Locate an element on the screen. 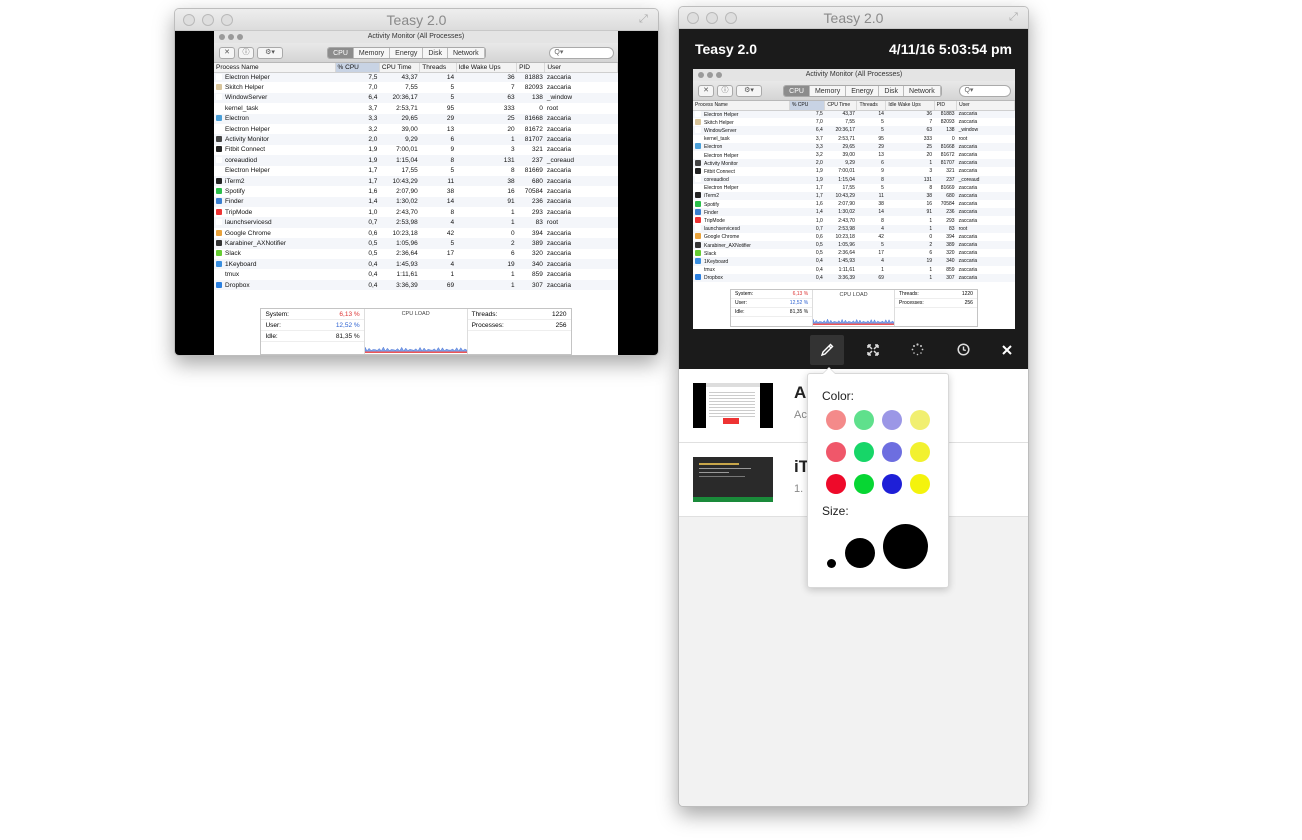 The width and height of the screenshot is (1302, 840). size-small-option is located at coordinates (831, 563).